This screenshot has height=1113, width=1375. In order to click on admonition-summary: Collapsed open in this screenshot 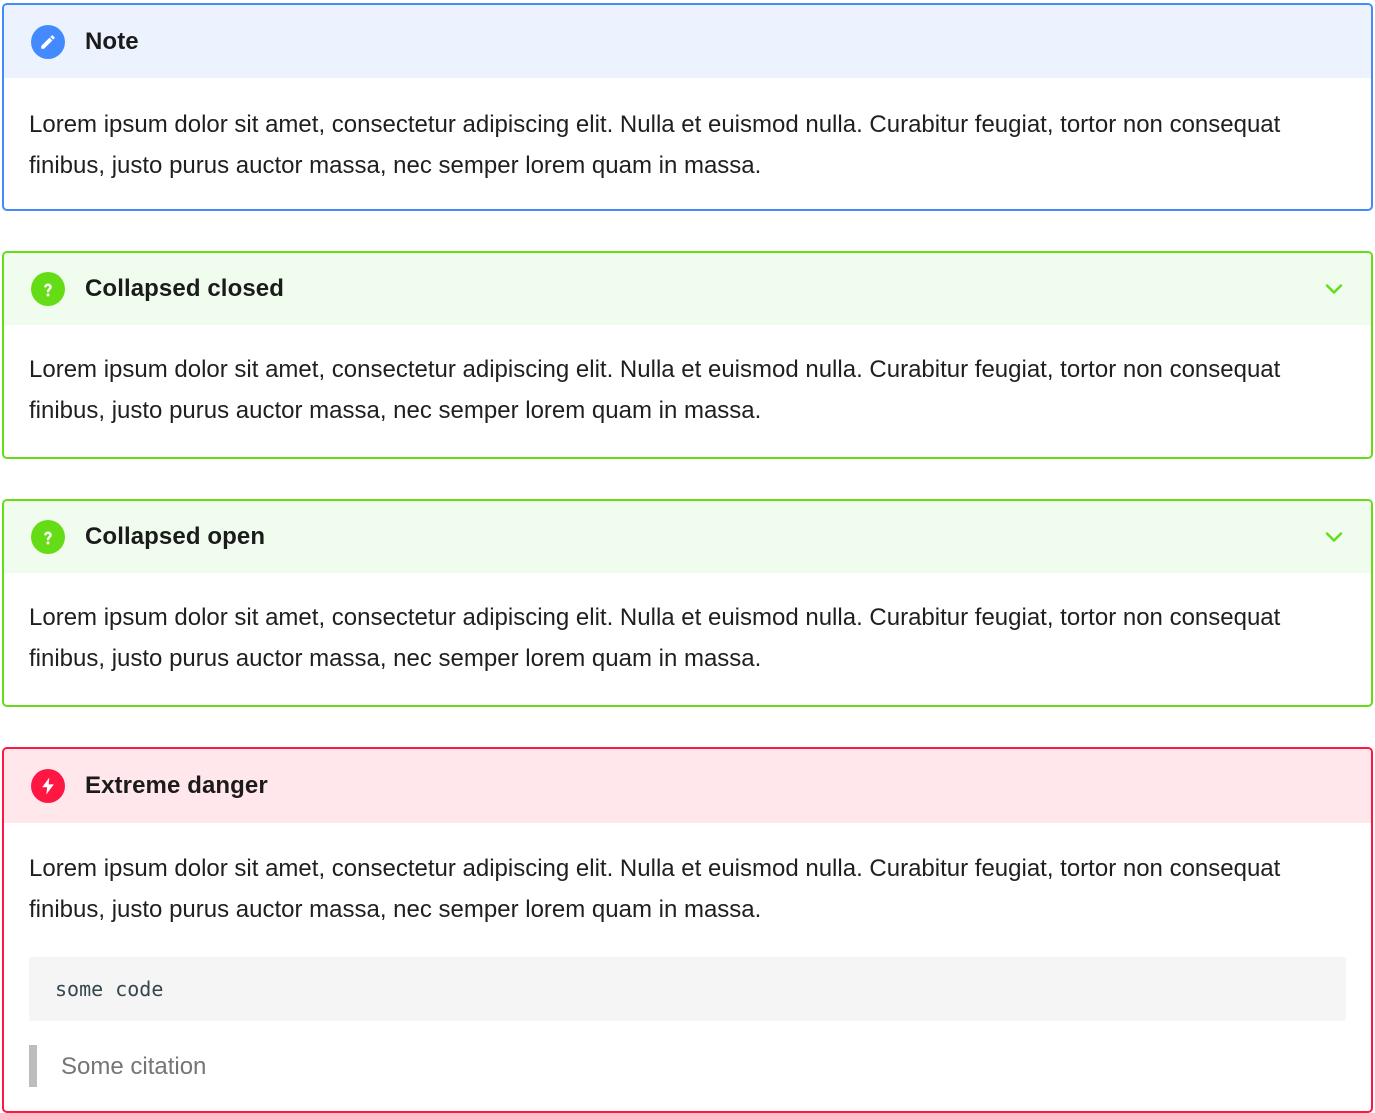, I will do `click(687, 537)`.